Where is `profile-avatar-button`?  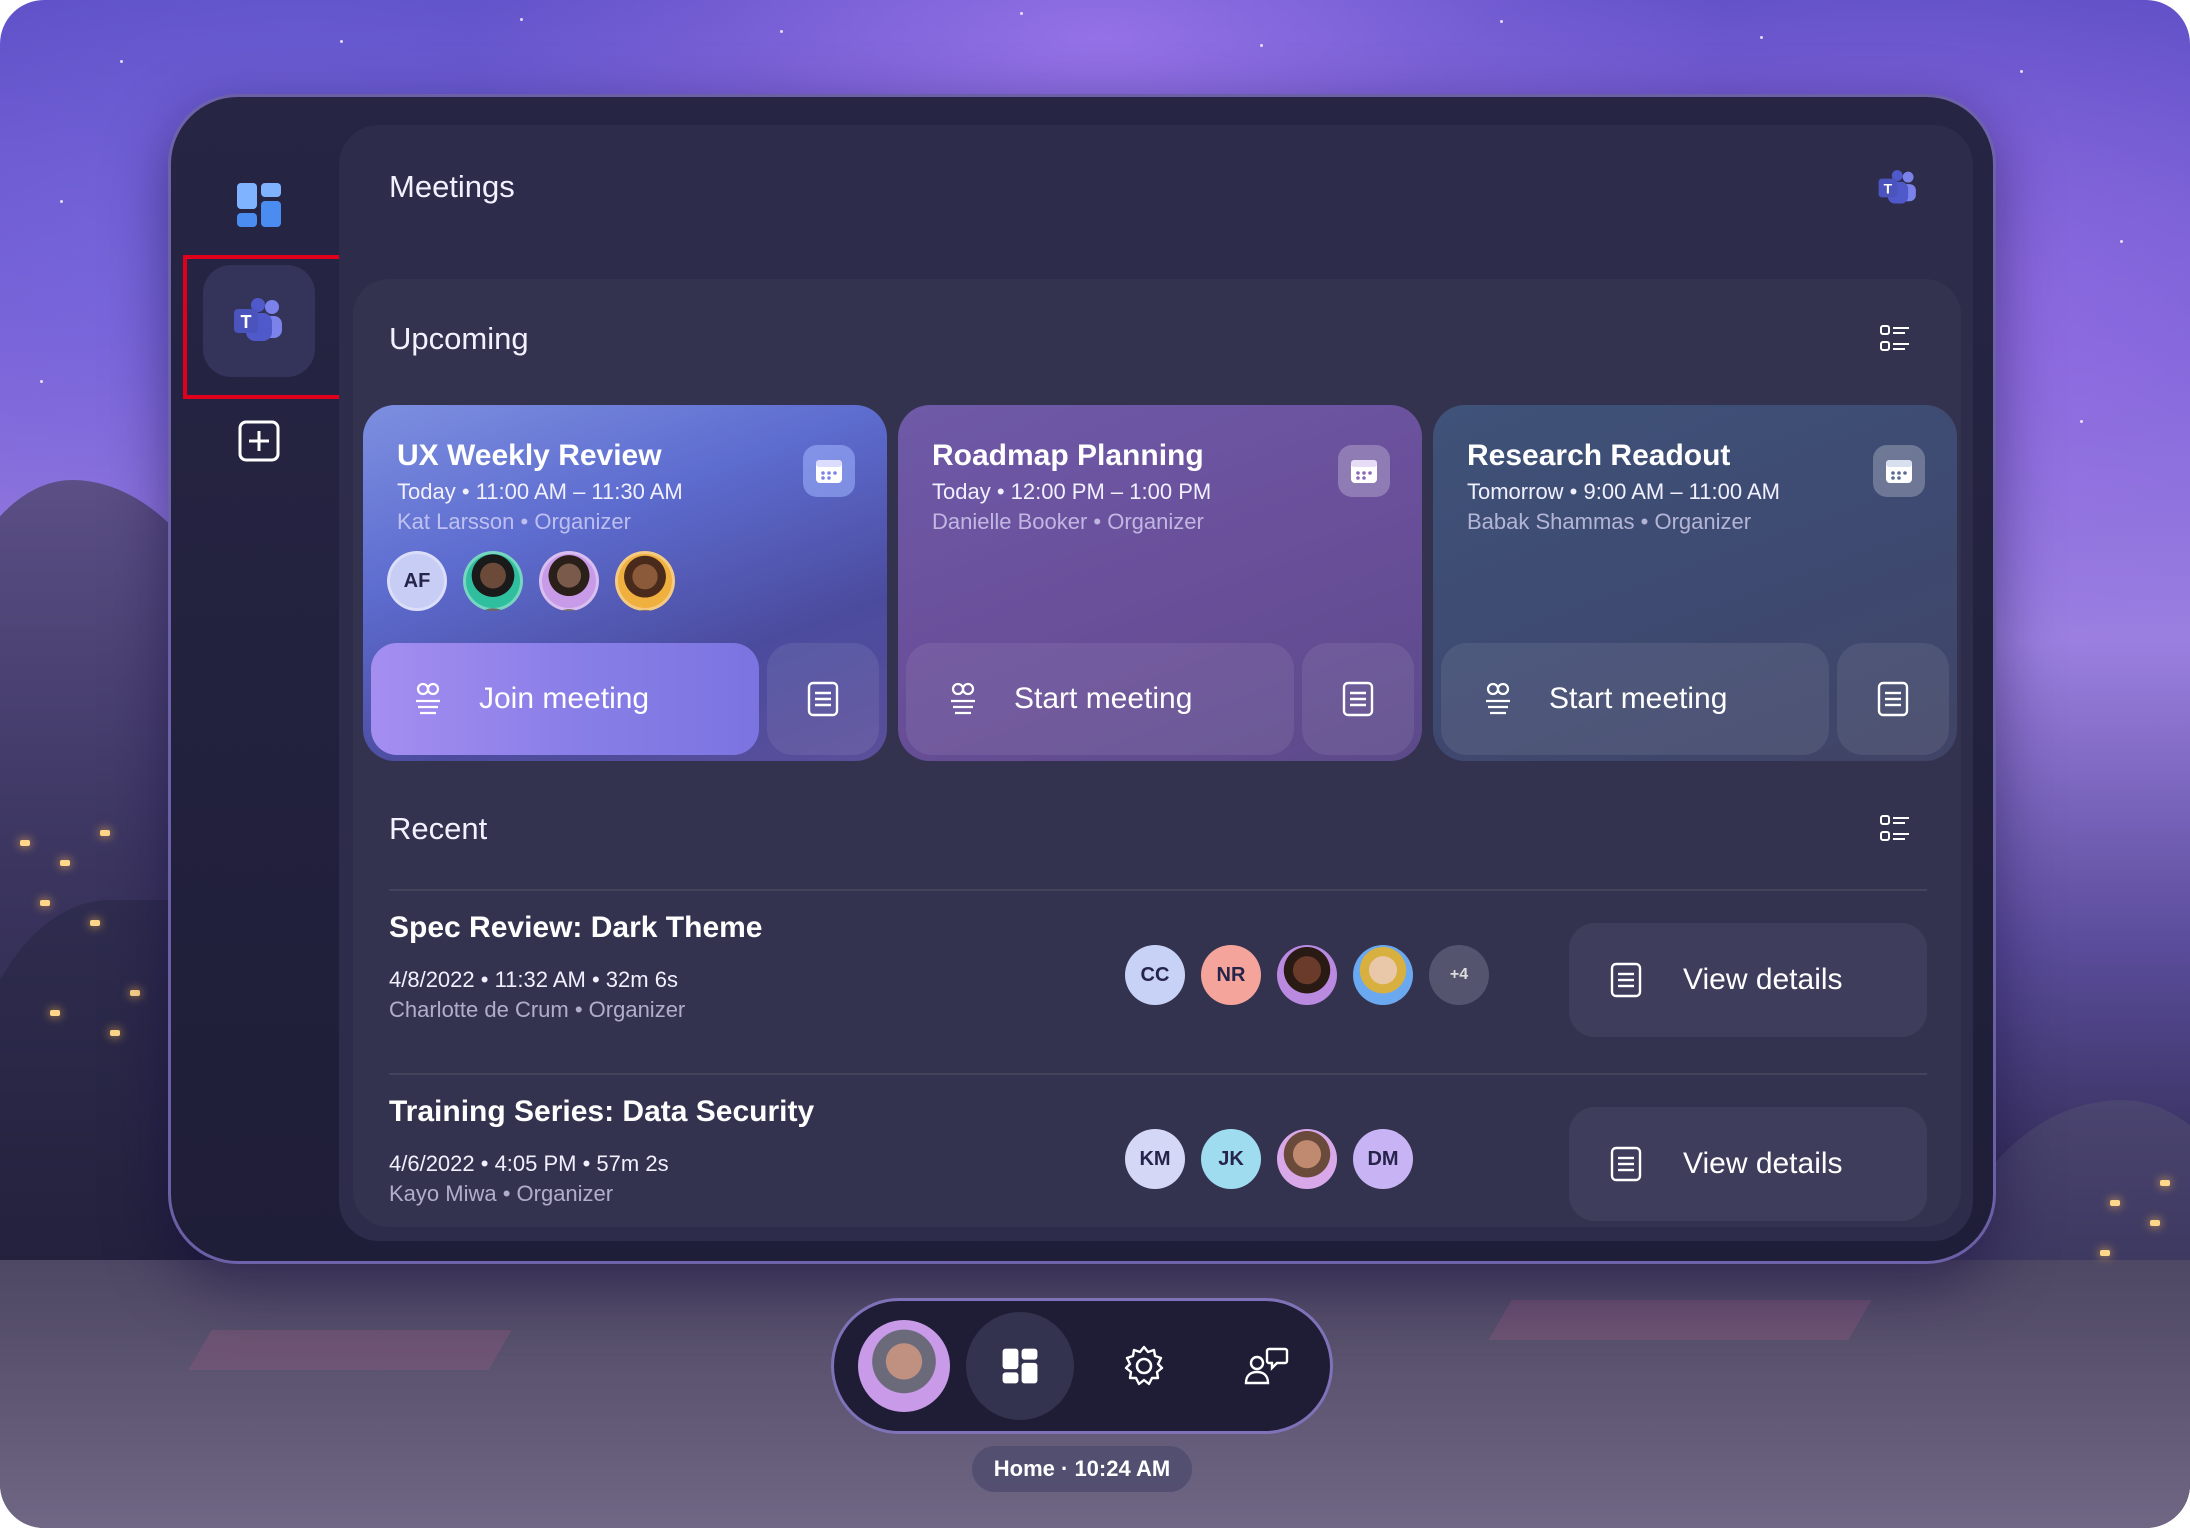
profile-avatar-button is located at coordinates (904, 1366).